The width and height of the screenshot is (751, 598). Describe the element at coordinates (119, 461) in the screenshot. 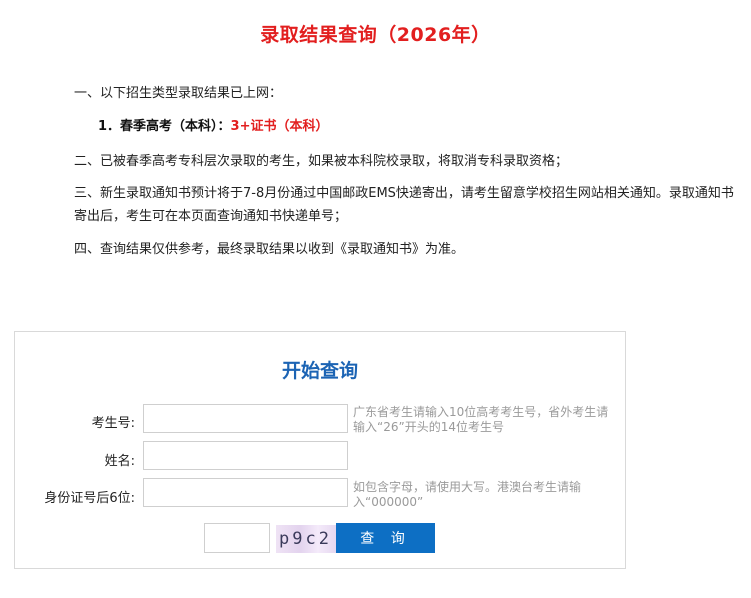

I see `name-label: 姓名:` at that location.